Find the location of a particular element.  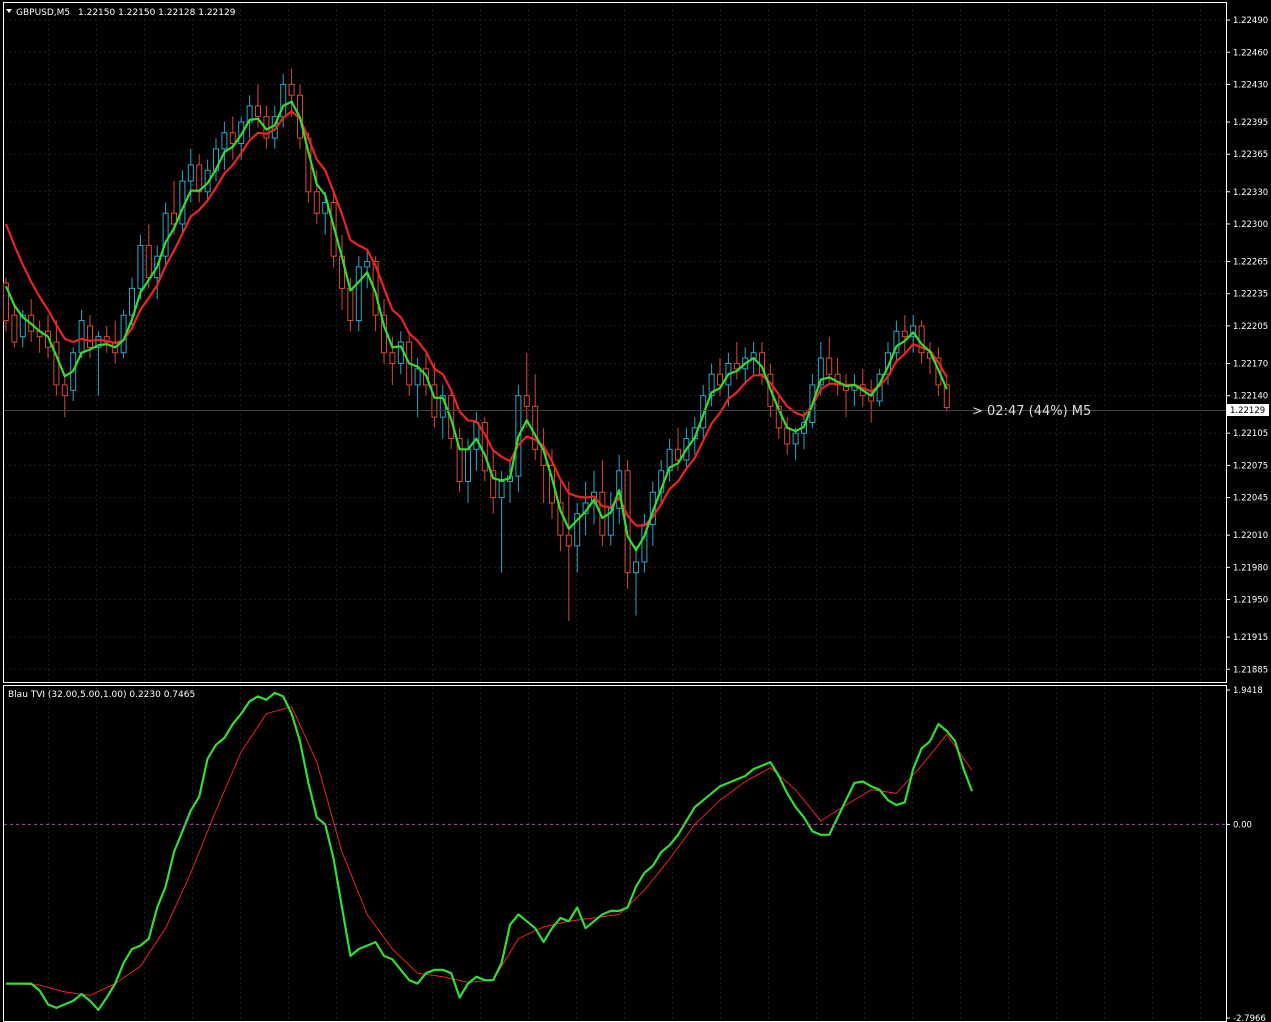

price-tick-label: 1.22045 is located at coordinates (1250, 499).